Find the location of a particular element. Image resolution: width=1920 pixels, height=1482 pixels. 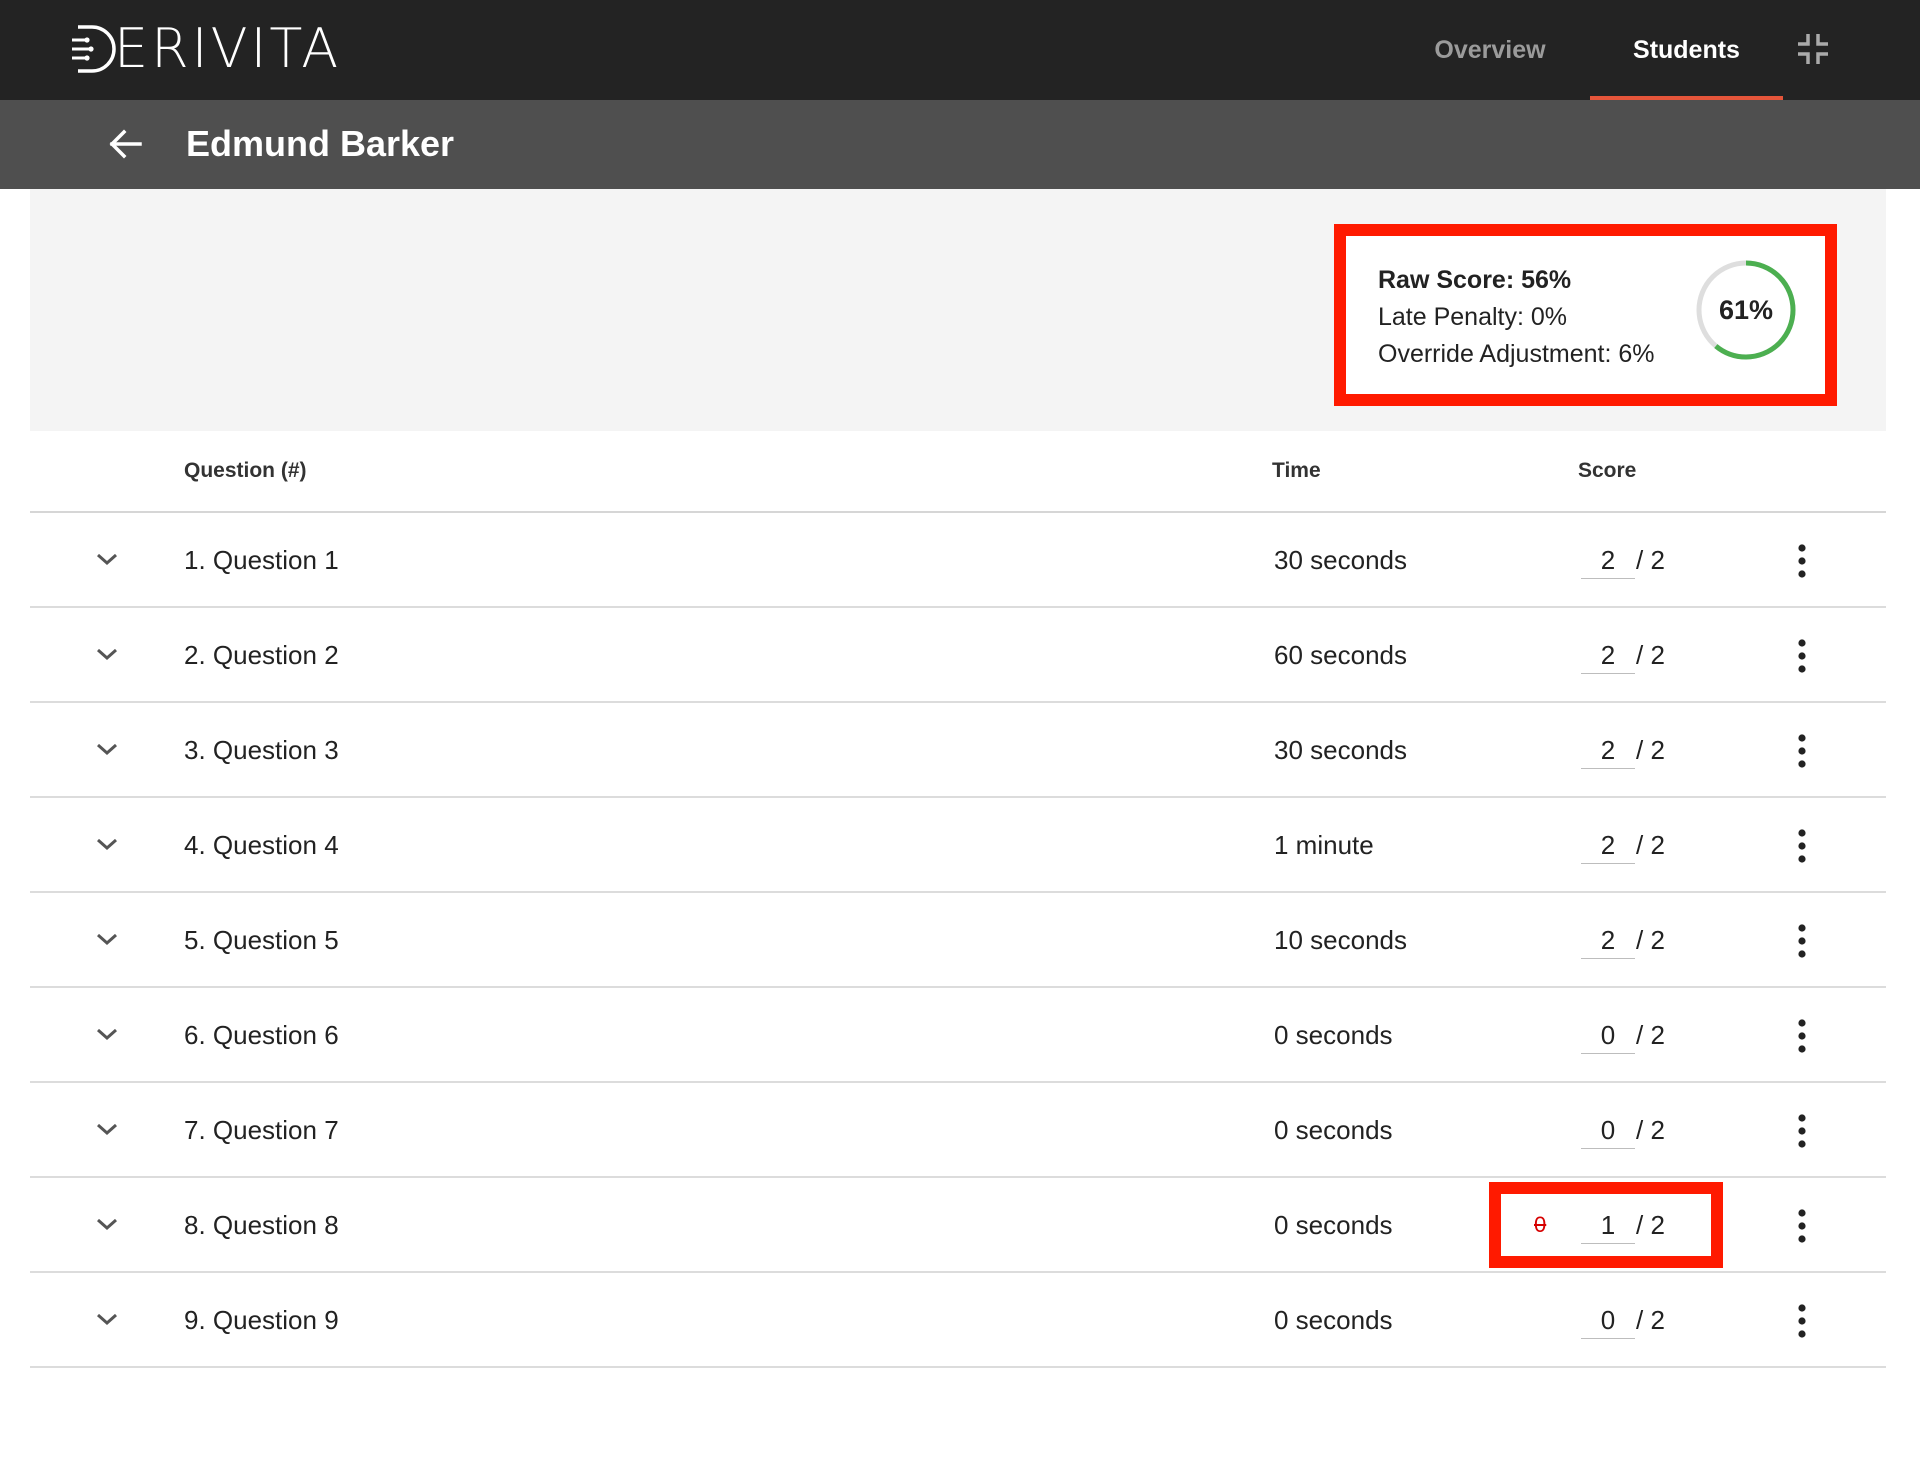

table-row: 7. Question 7 0 seconds 0 / 2 is located at coordinates (958, 1130).